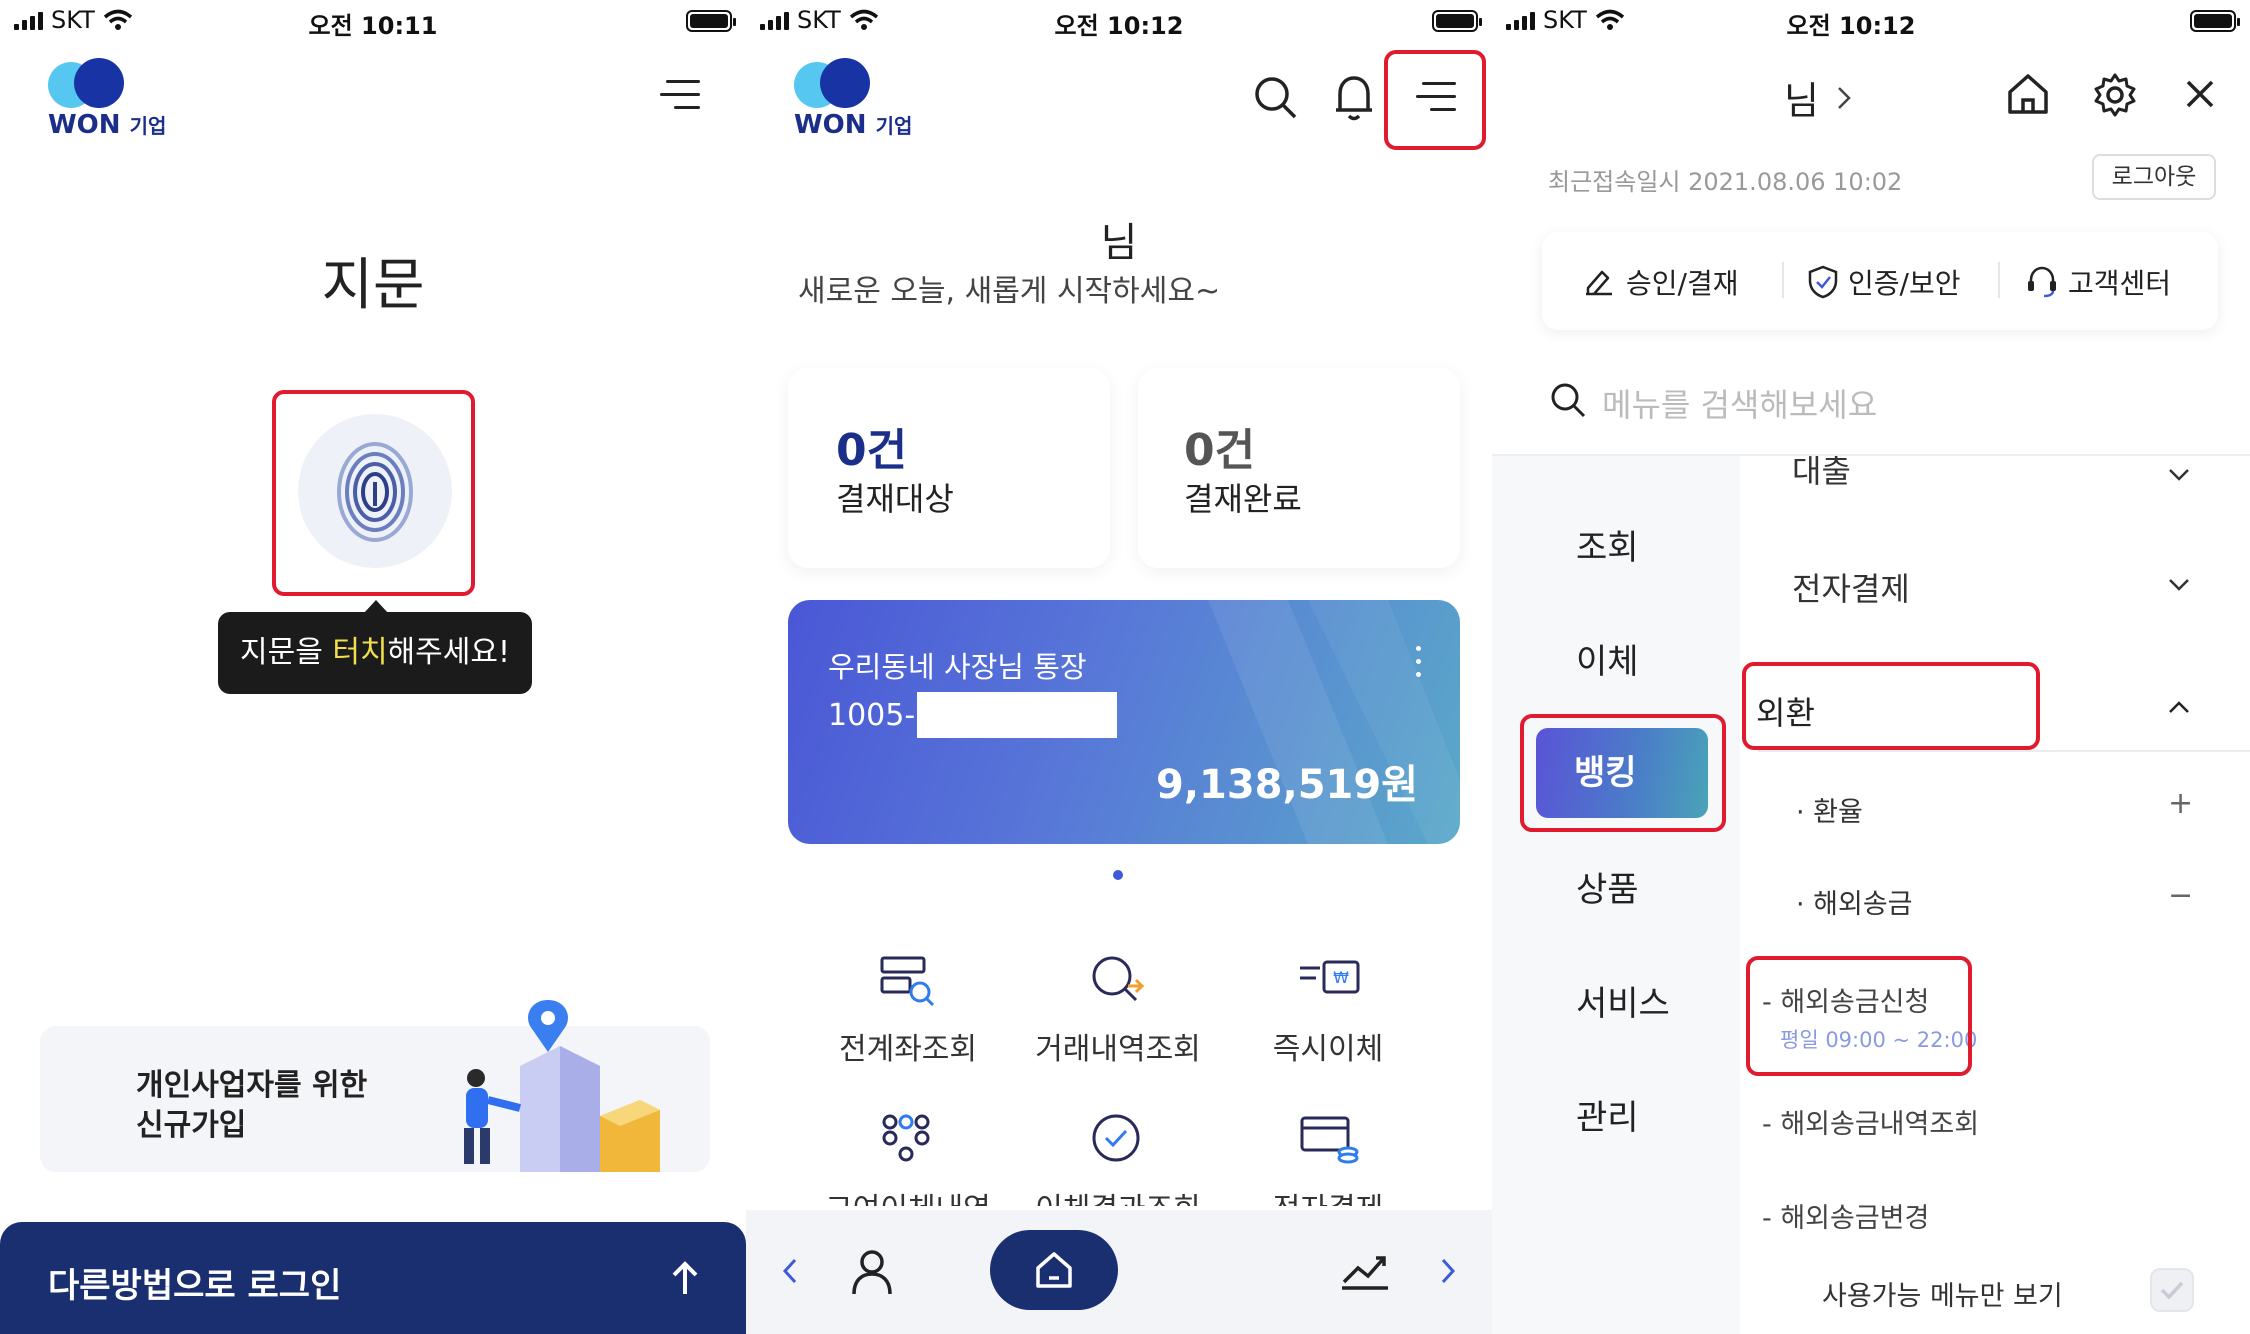 This screenshot has height=1334, width=2250. I want to click on shortcut-approval: 승인/결재, so click(1660, 282).